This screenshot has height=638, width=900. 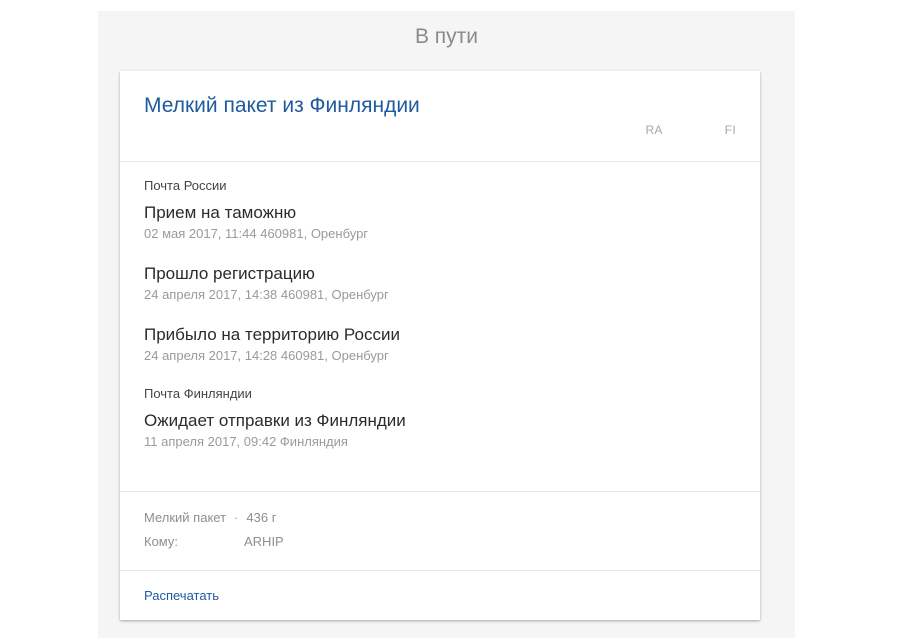 I want to click on status-header: В пути, so click(x=446, y=36).